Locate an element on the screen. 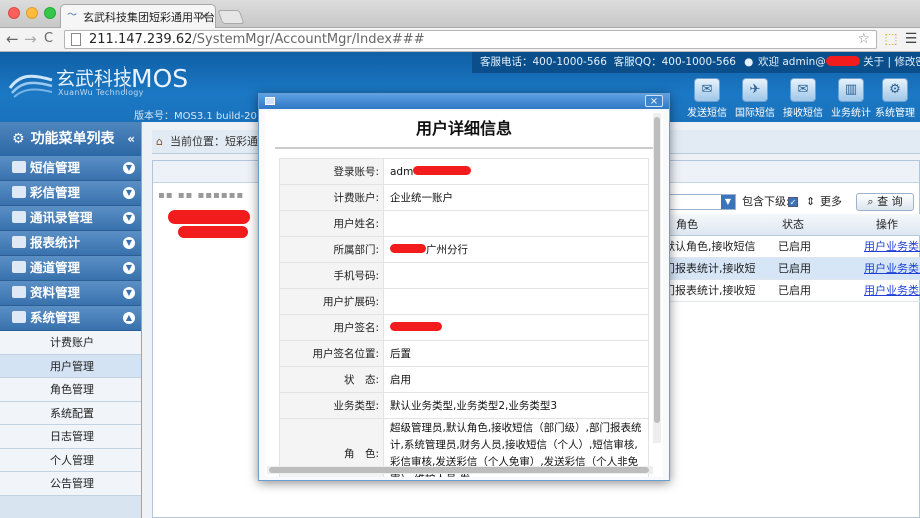  sidebar-group-channels: 通道管理 ▼ is located at coordinates (70, 268).